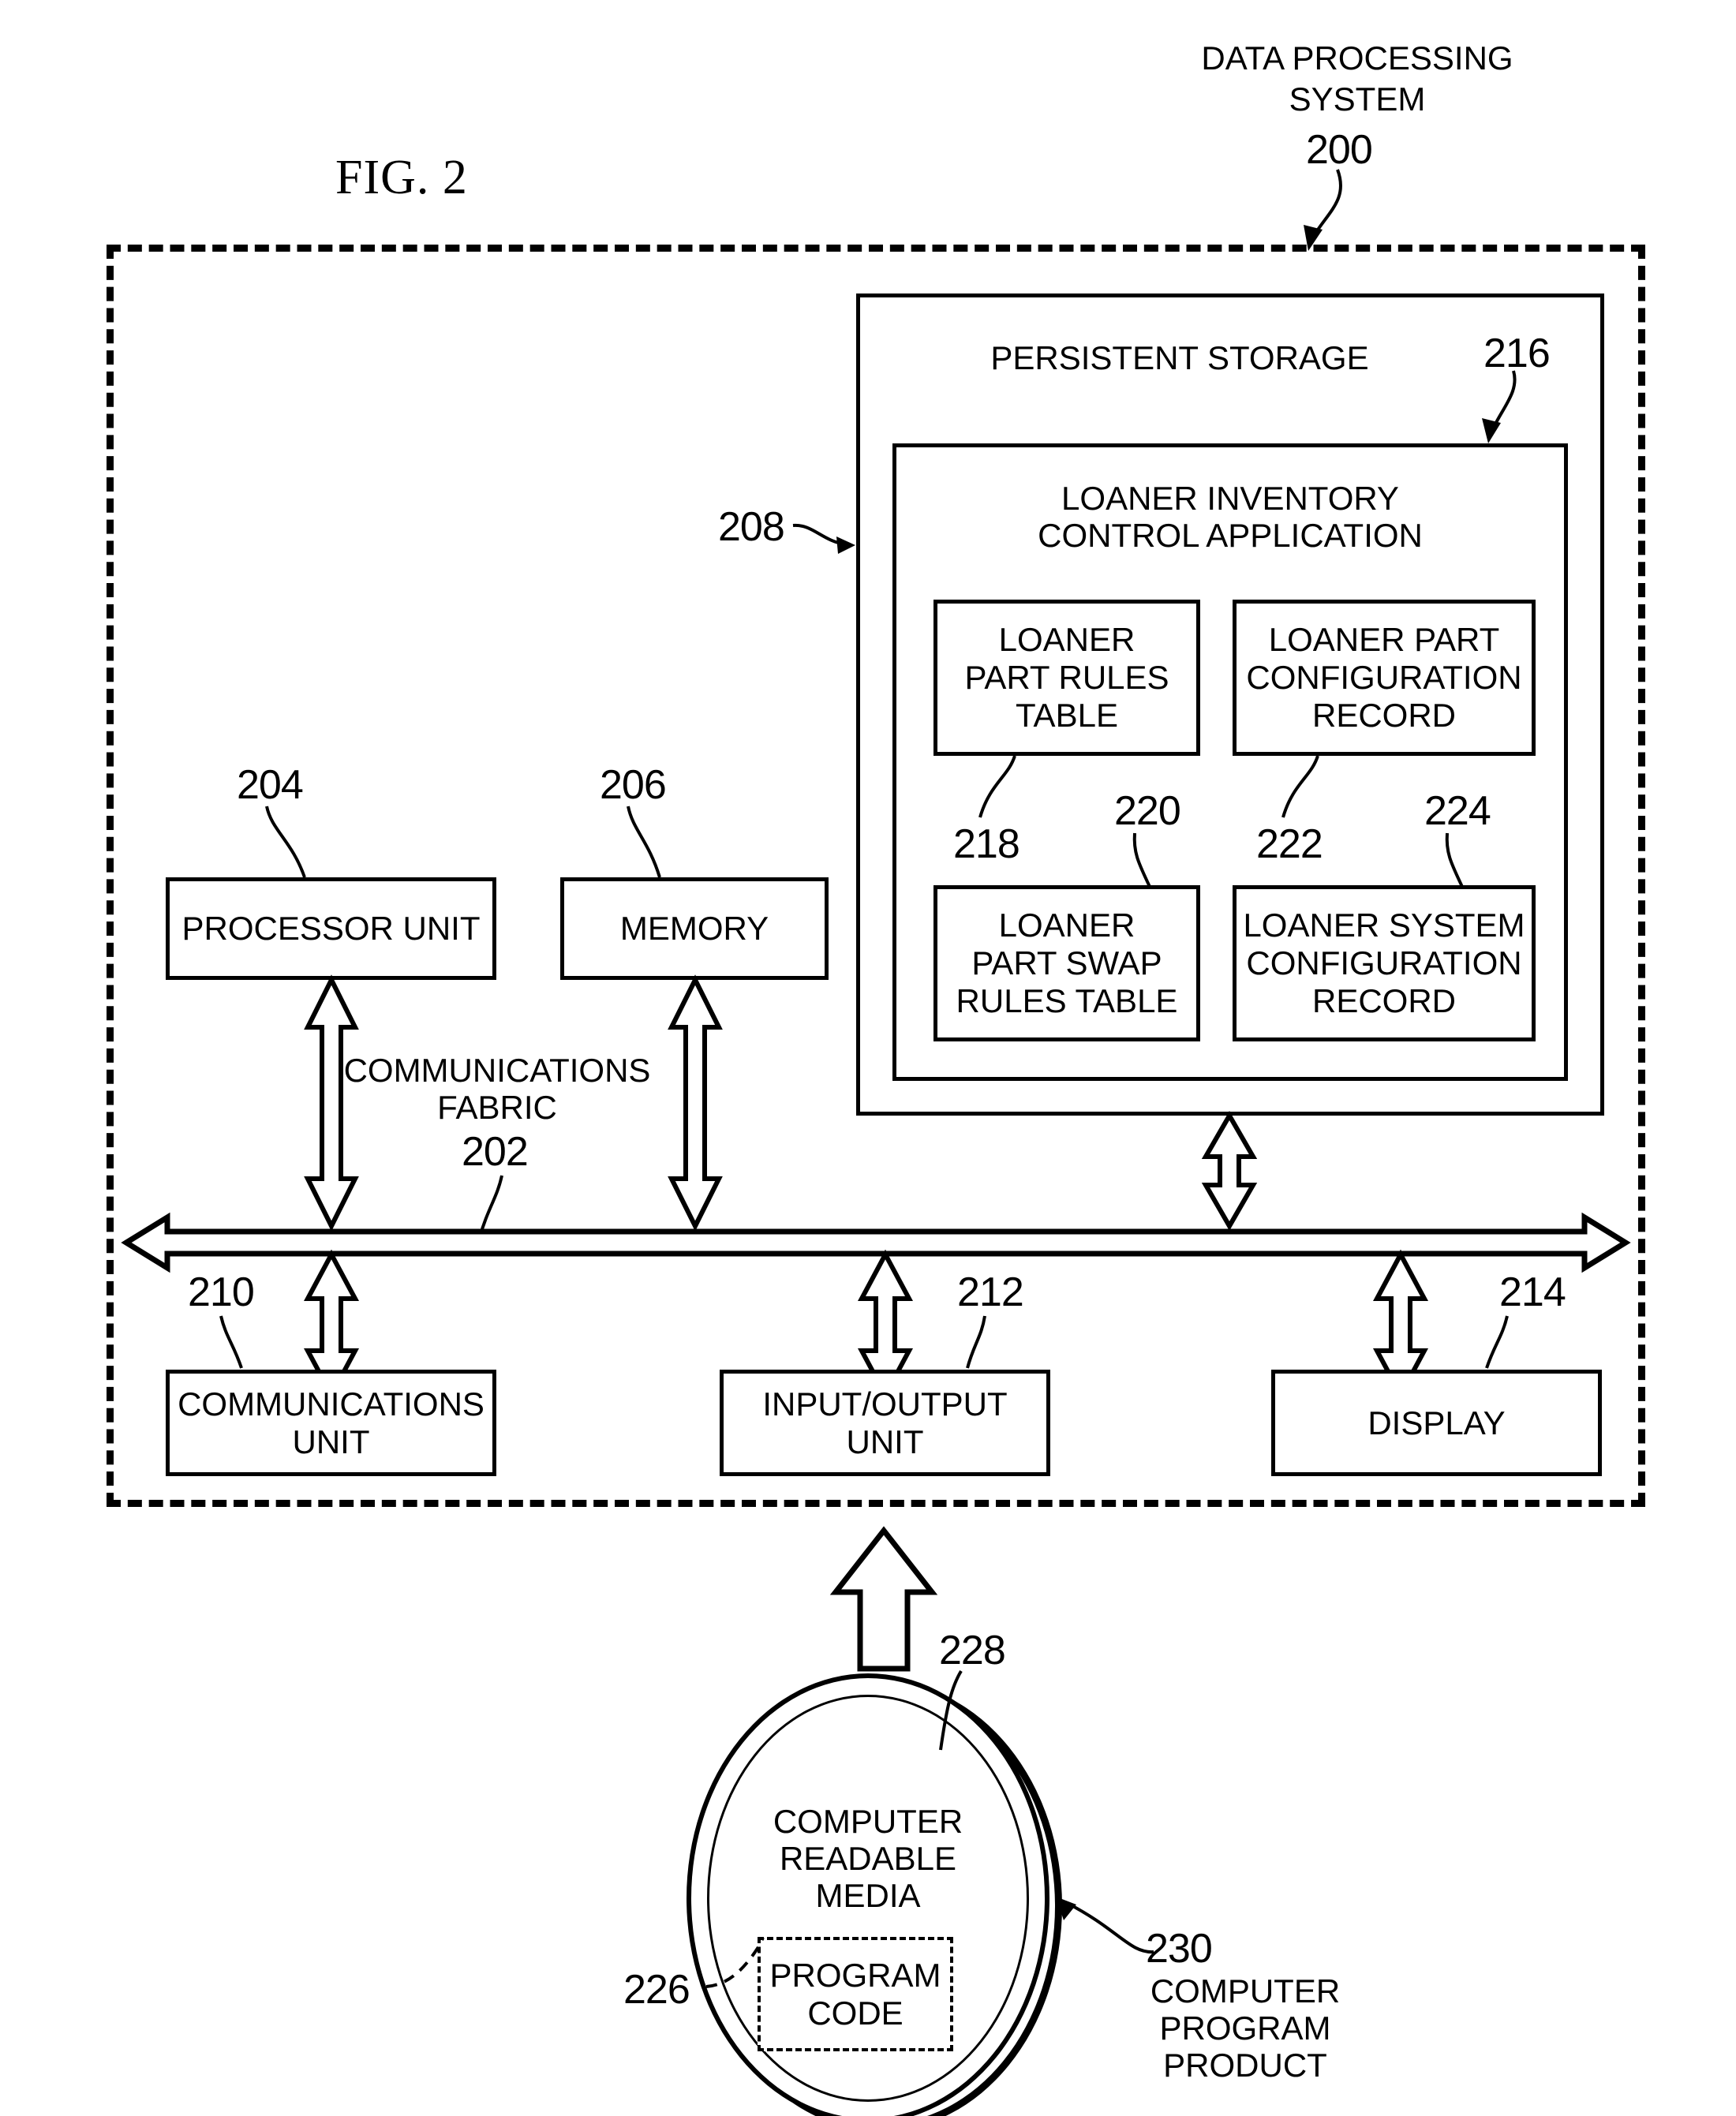 The height and width of the screenshot is (2116, 1736). I want to click on ref-228-label: 228, so click(972, 1650).